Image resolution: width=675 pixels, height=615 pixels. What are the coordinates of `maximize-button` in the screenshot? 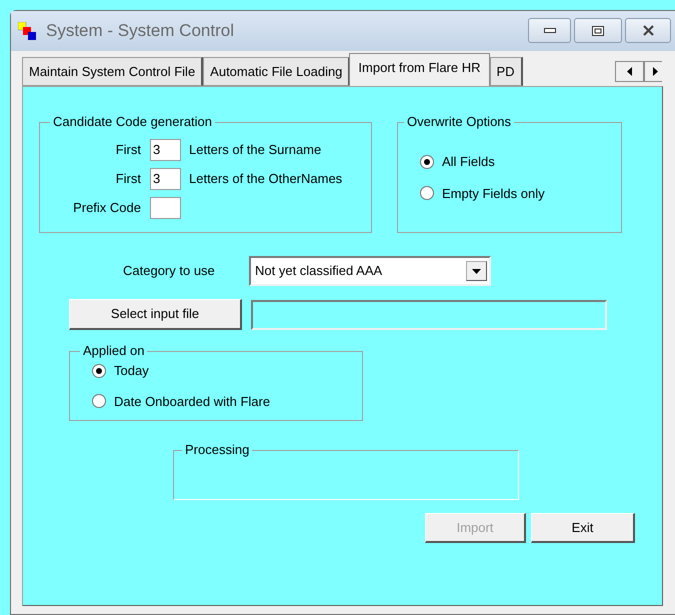 It's located at (598, 30).